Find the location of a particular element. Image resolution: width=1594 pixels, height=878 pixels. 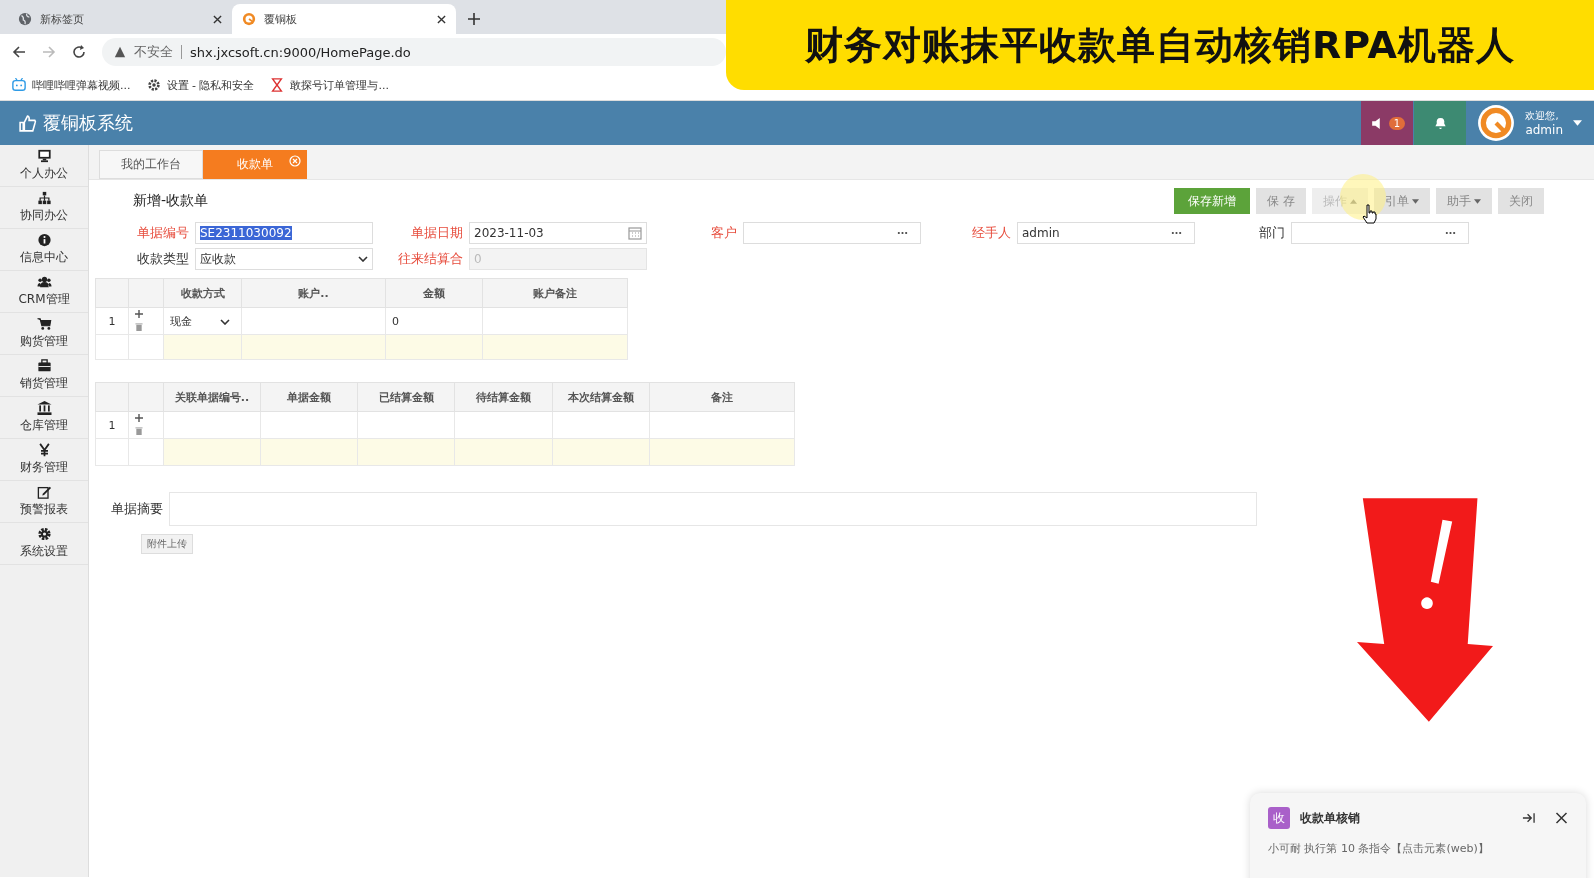

sidebar-item: 财务管理 is located at coordinates (44, 460).